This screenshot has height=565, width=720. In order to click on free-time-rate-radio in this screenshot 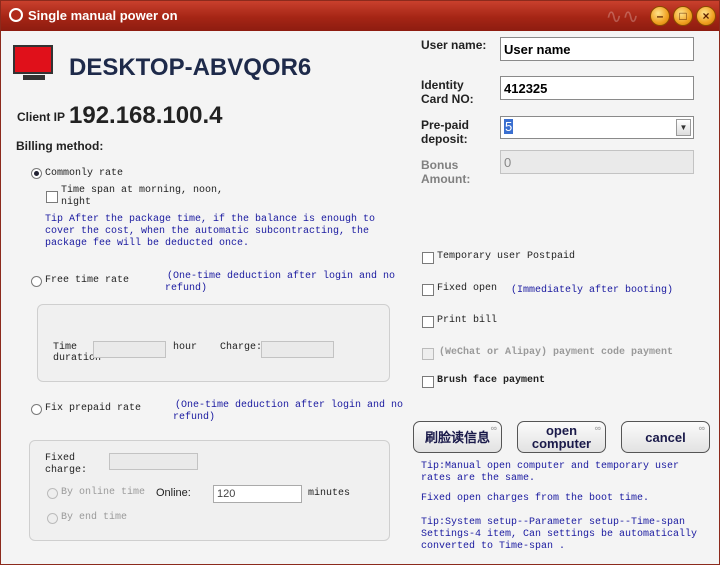, I will do `click(36, 281)`.